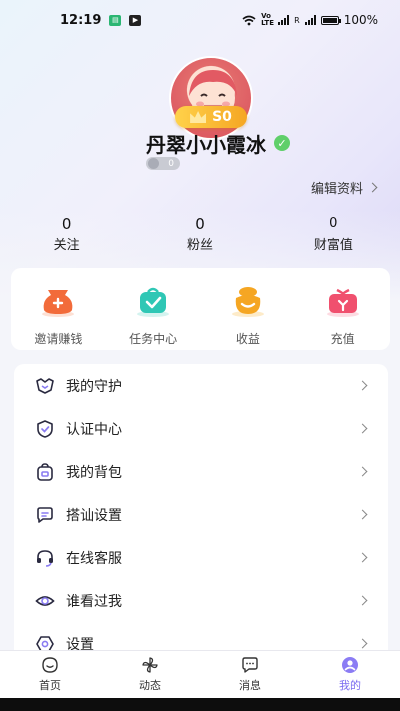  What do you see at coordinates (45, 514) in the screenshot?
I see `chat-bubble-icon` at bounding box center [45, 514].